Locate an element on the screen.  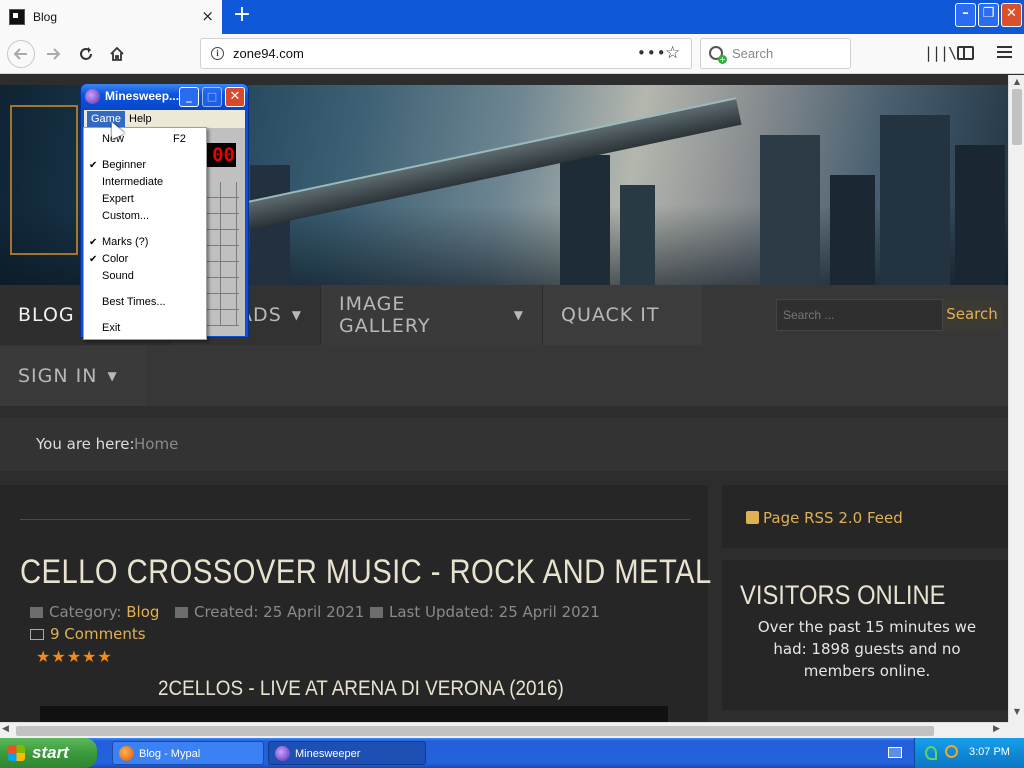
bookmark-star-icon: ☆ is located at coordinates (672, 53).